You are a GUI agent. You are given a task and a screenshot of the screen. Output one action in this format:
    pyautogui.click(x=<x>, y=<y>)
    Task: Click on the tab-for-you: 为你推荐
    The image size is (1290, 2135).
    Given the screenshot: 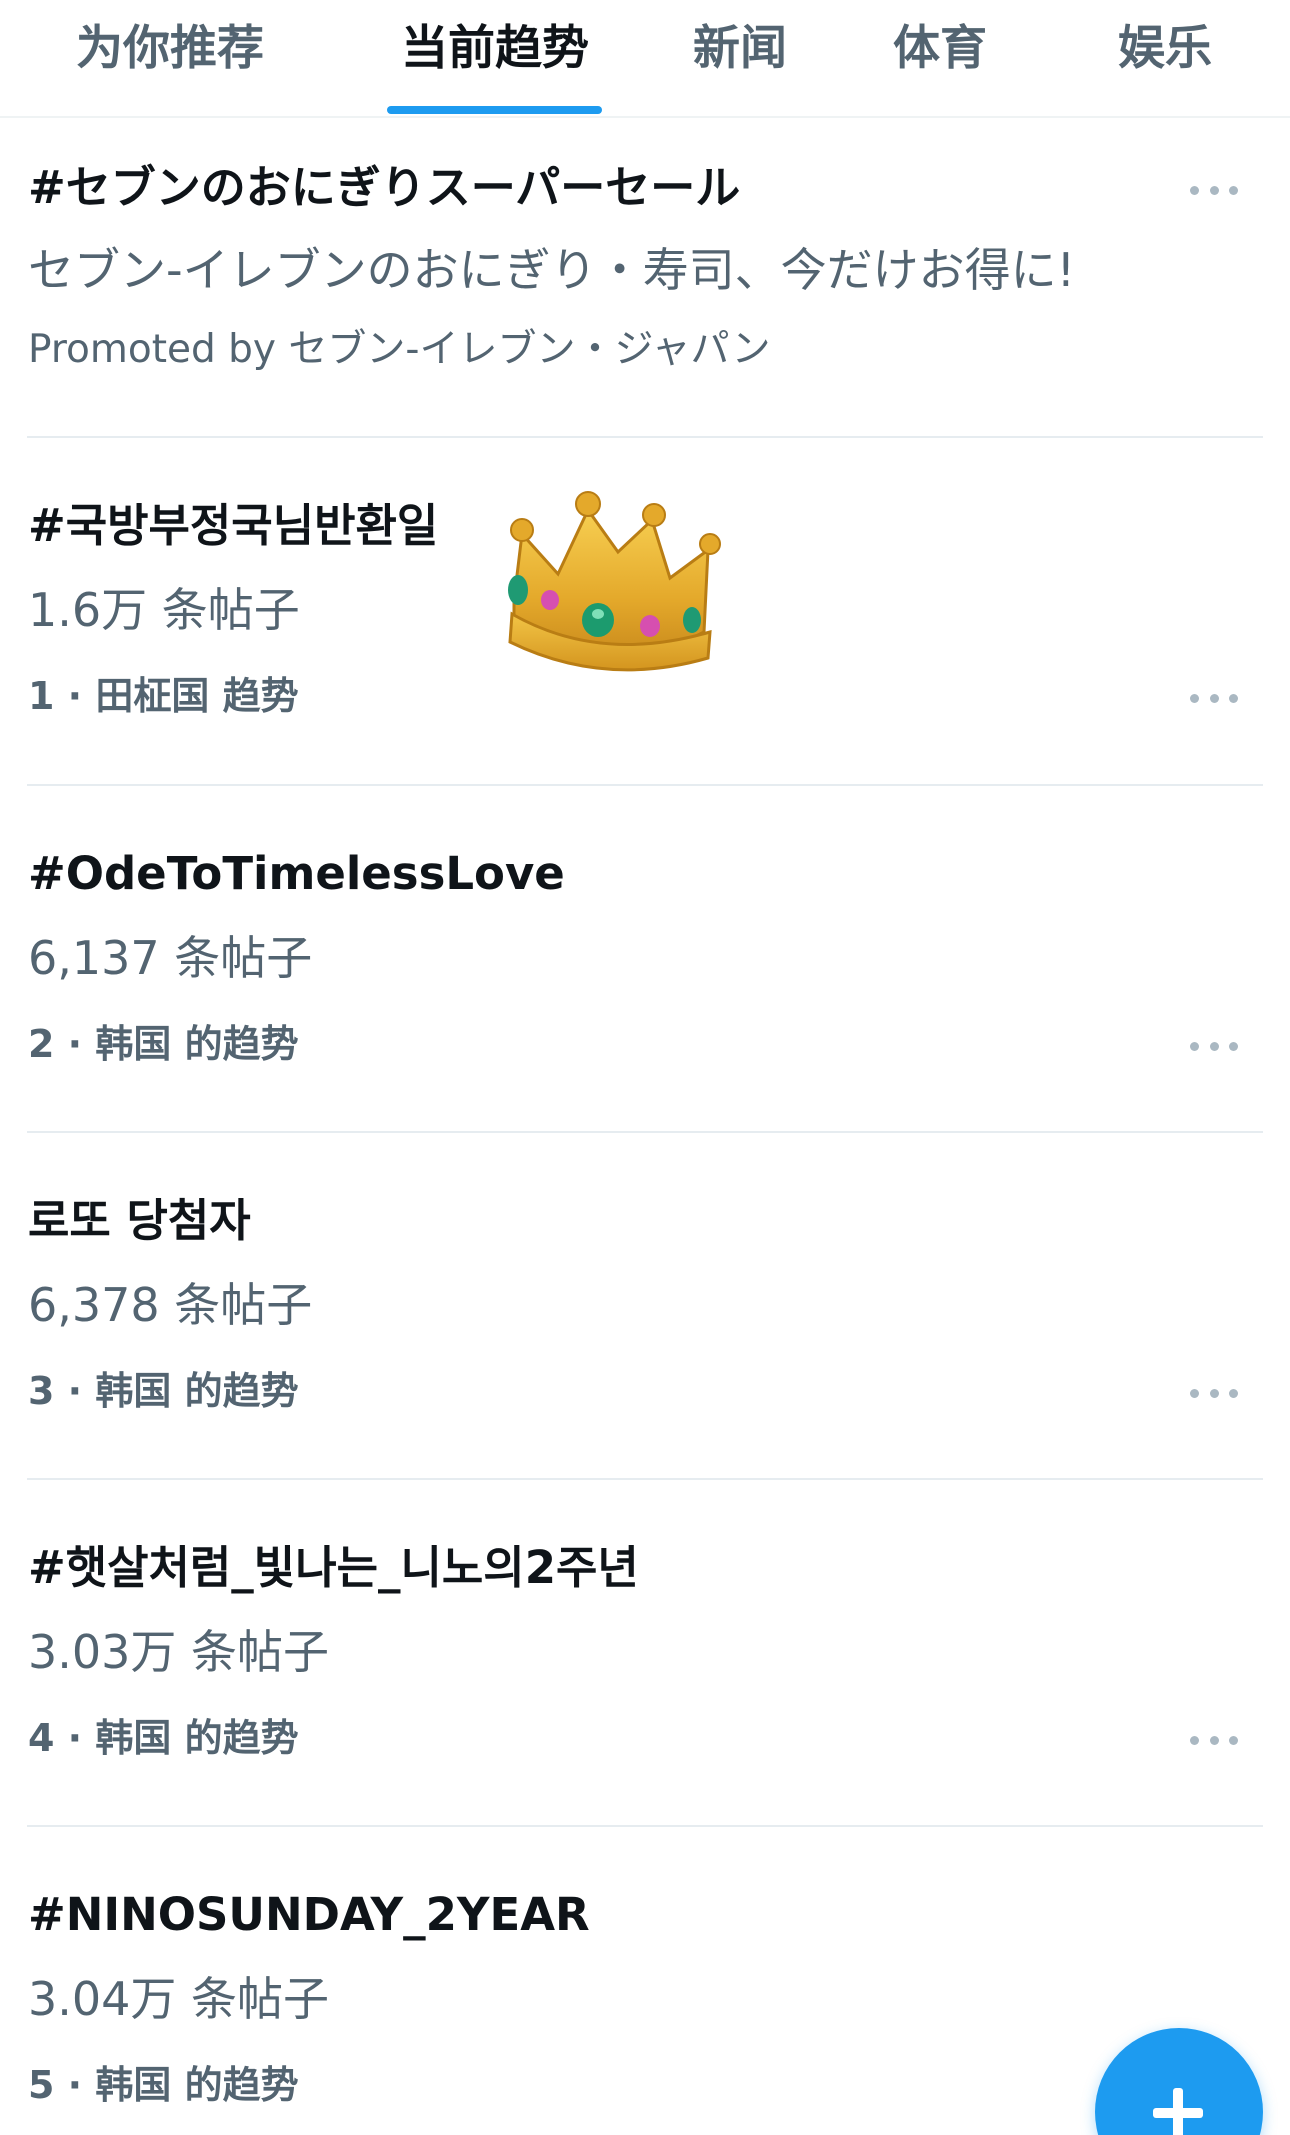 What is the action you would take?
    pyautogui.click(x=170, y=58)
    